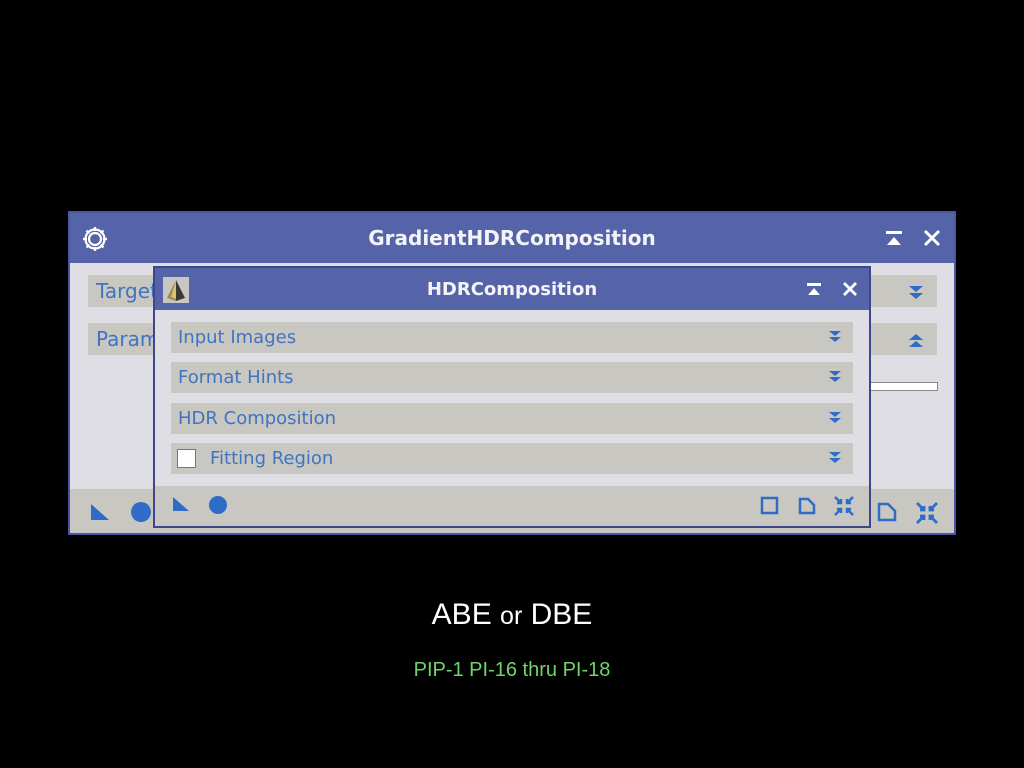 The image size is (1024, 768). What do you see at coordinates (257, 418) in the screenshot?
I see `section-label: HDR Composition` at bounding box center [257, 418].